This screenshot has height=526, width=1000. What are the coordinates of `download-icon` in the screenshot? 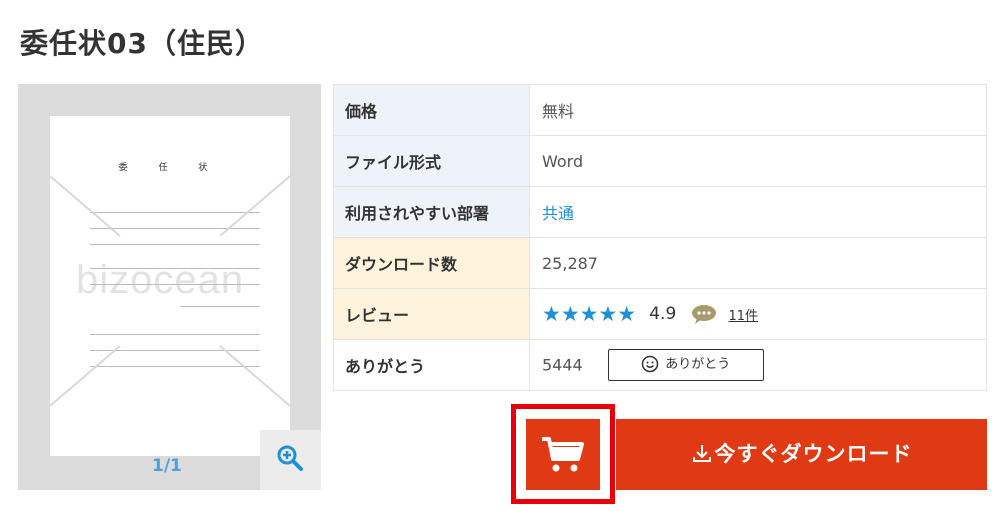 It's located at (701, 453).